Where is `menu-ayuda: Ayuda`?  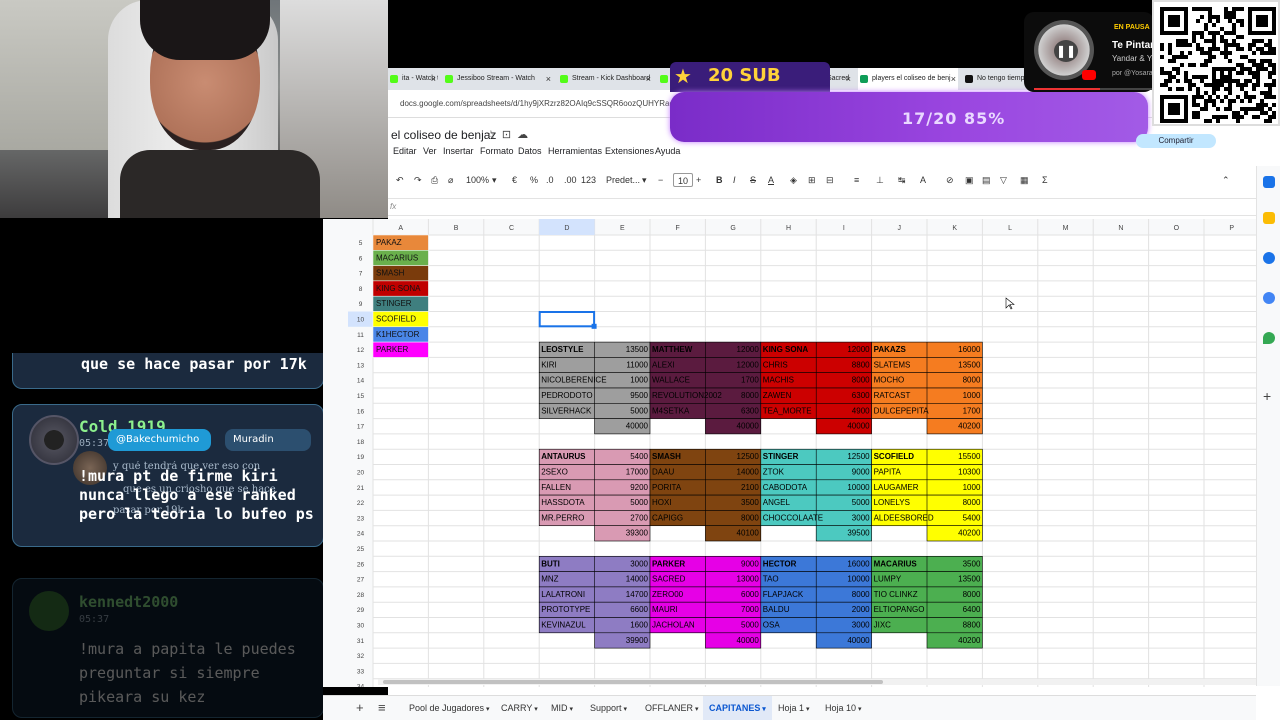 menu-ayuda: Ayuda is located at coordinates (667, 151).